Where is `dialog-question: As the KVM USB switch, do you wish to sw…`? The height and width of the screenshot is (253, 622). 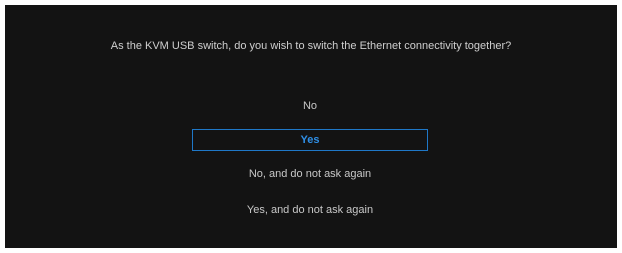
dialog-question: As the KVM USB switch, do you wish to sw… is located at coordinates (311, 46).